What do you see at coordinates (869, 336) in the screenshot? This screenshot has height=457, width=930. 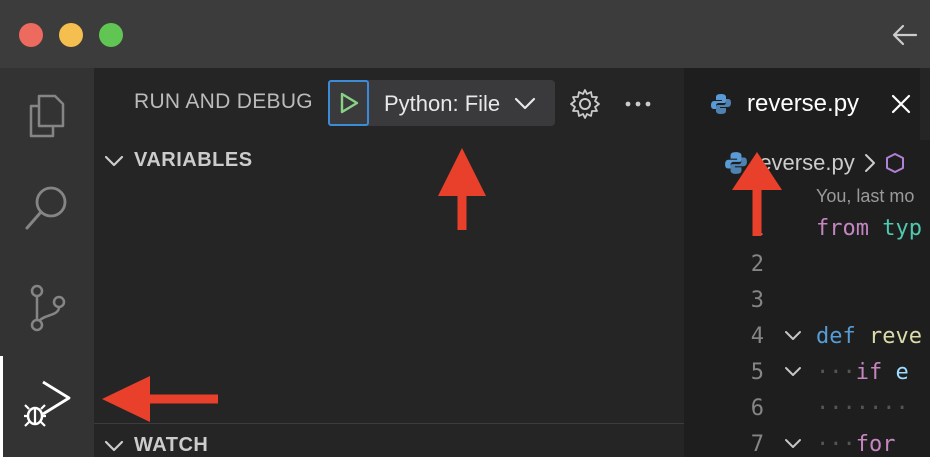 I see `code-text: def reve` at bounding box center [869, 336].